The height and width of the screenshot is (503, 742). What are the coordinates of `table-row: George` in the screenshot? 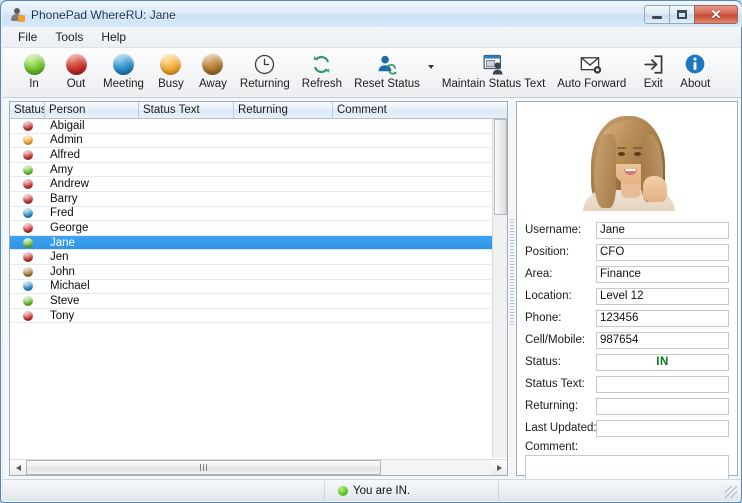 It's located at (258, 228).